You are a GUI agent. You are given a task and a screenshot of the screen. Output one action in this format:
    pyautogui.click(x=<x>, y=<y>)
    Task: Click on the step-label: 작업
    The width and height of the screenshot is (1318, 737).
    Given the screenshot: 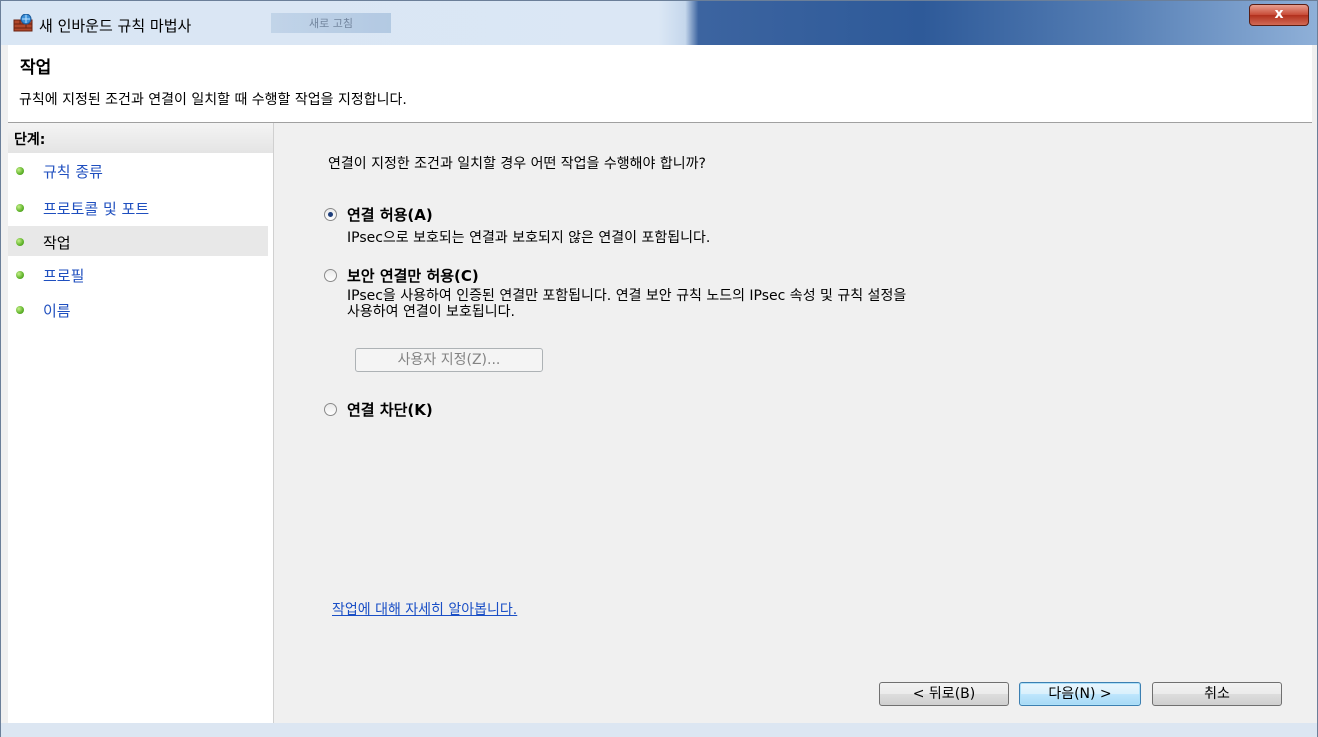 What is the action you would take?
    pyautogui.click(x=57, y=243)
    